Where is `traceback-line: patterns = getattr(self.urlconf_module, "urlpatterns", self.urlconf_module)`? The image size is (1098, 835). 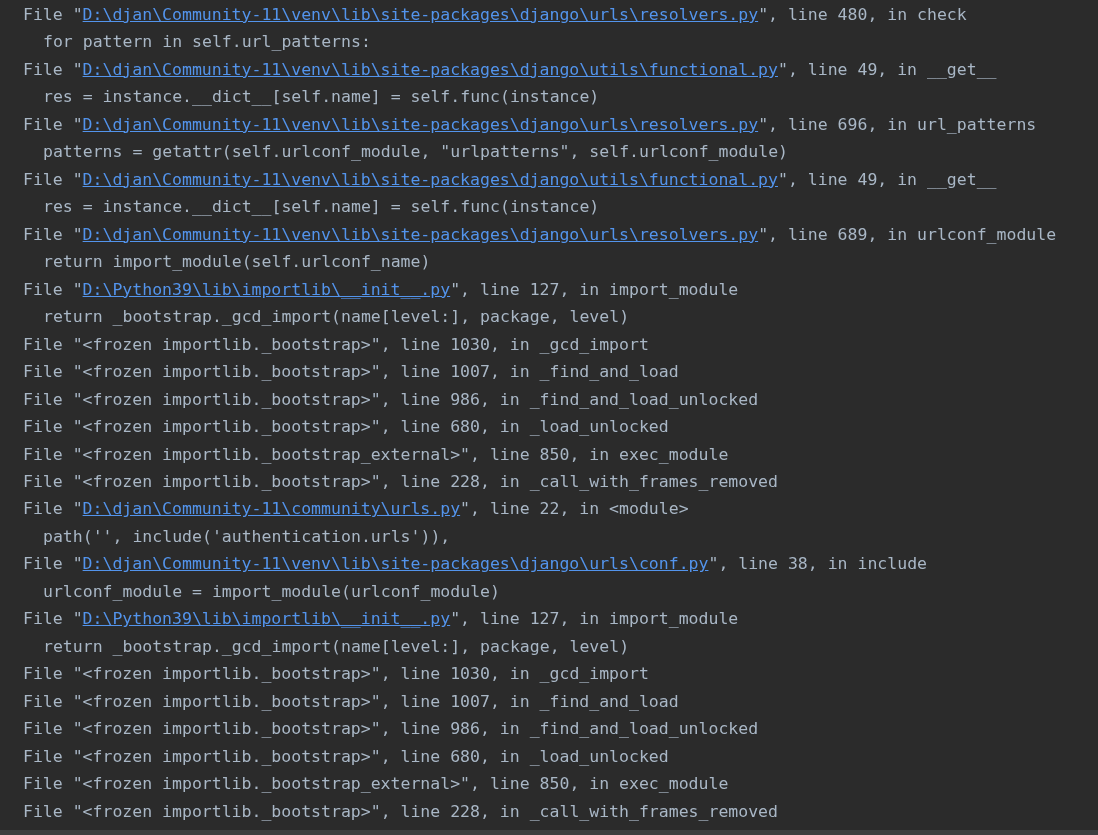 traceback-line: patterns = getattr(self.urlconf_module, "urlpatterns", self.urlconf_module) is located at coordinates (416, 152).